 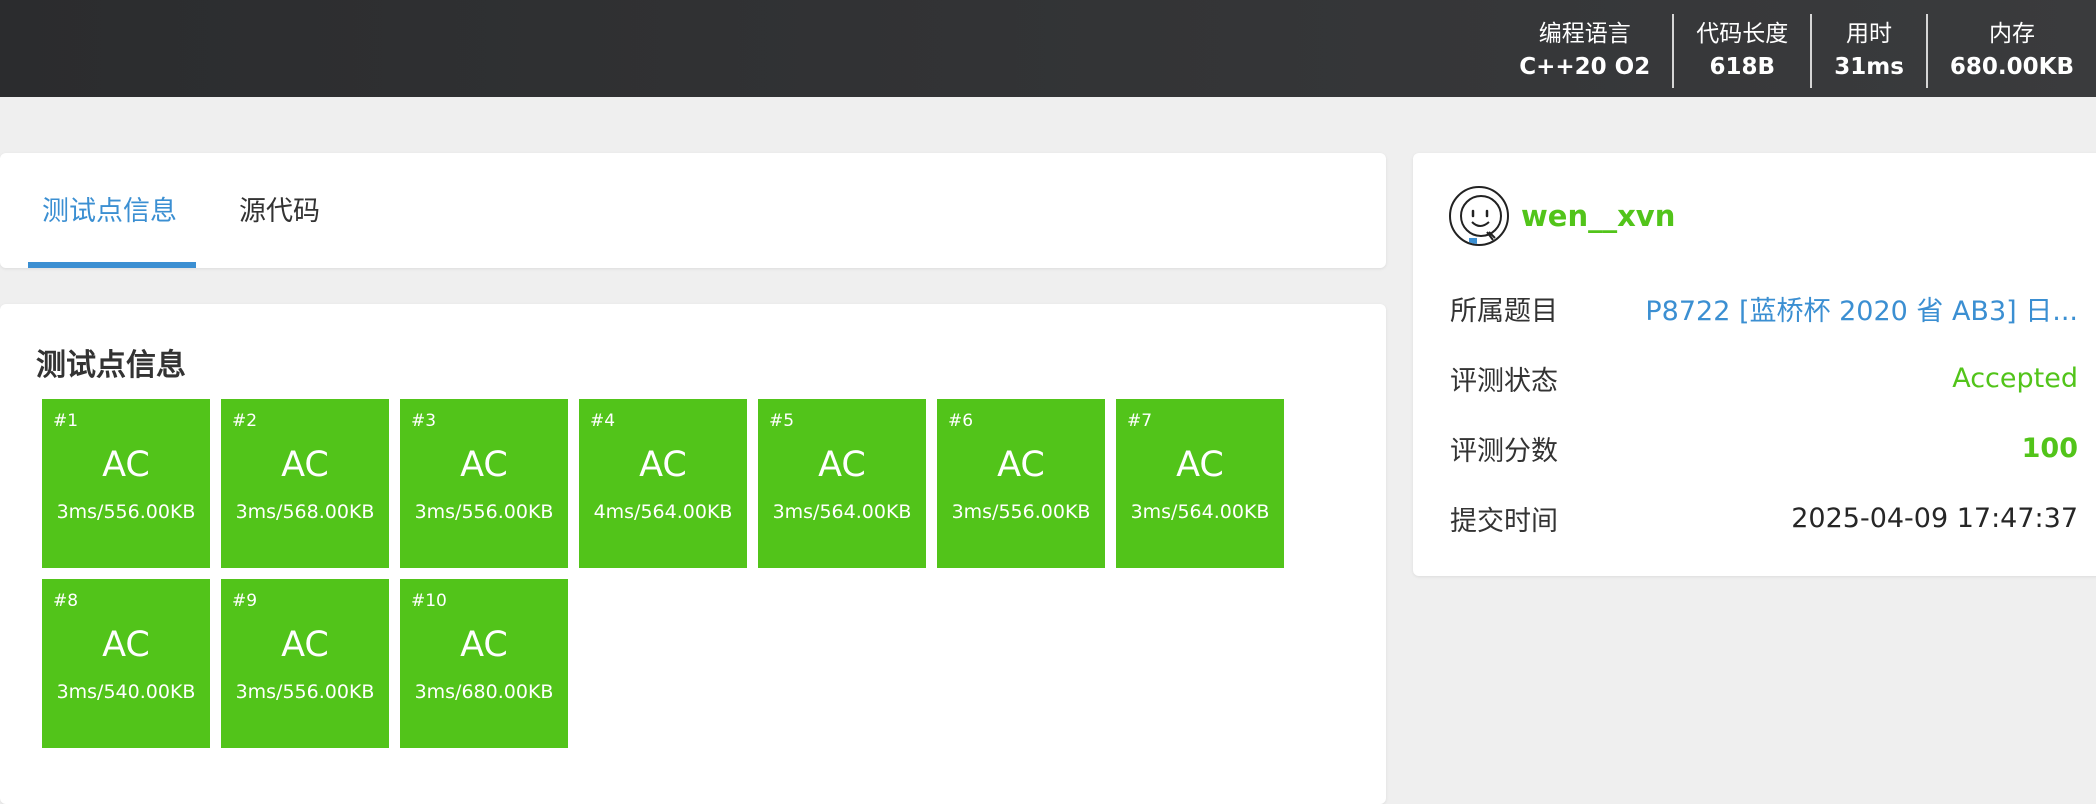 I want to click on info-row-status: 评测状态 Accepted, so click(x=1764, y=378).